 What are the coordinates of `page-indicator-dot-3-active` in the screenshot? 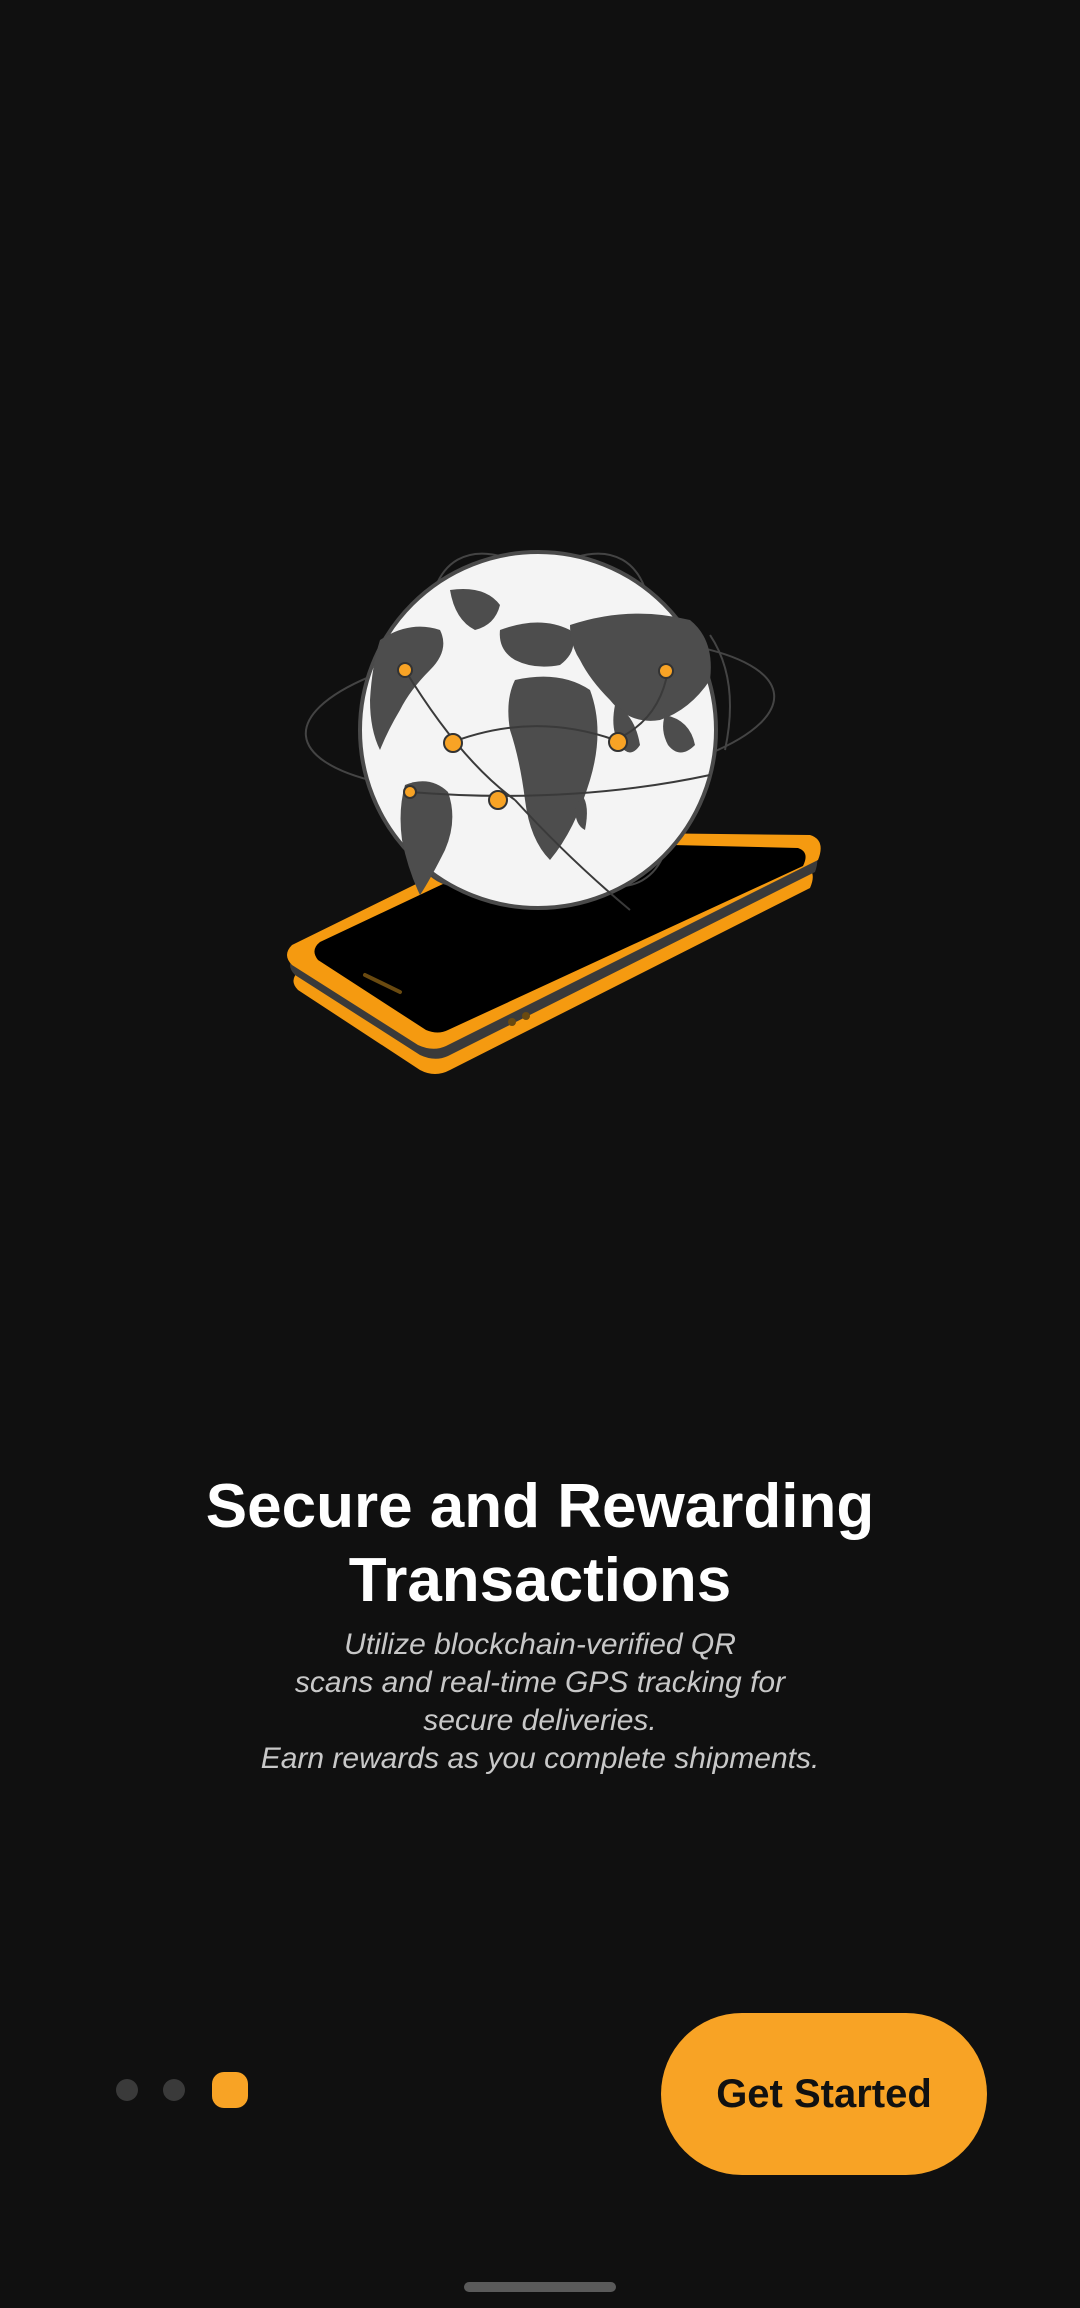 It's located at (230, 2090).